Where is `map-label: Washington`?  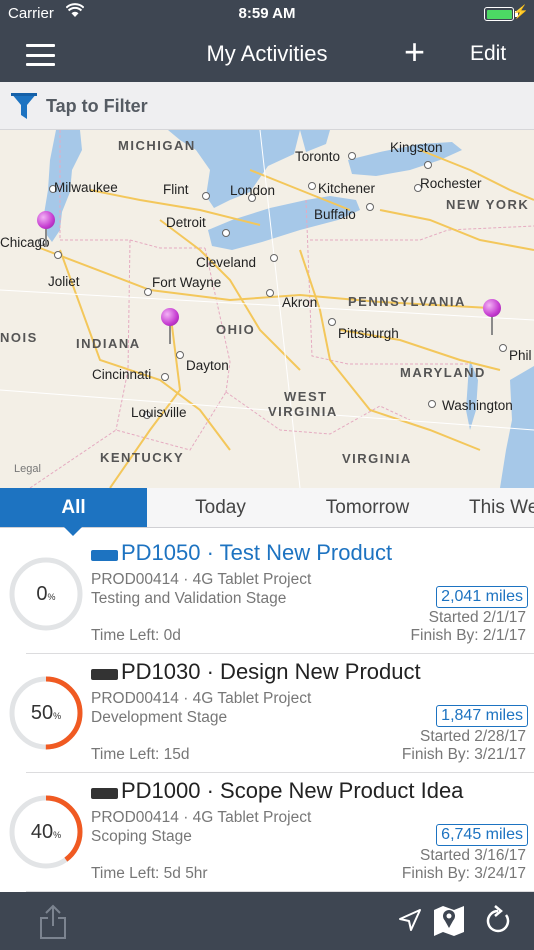 map-label: Washington is located at coordinates (477, 405).